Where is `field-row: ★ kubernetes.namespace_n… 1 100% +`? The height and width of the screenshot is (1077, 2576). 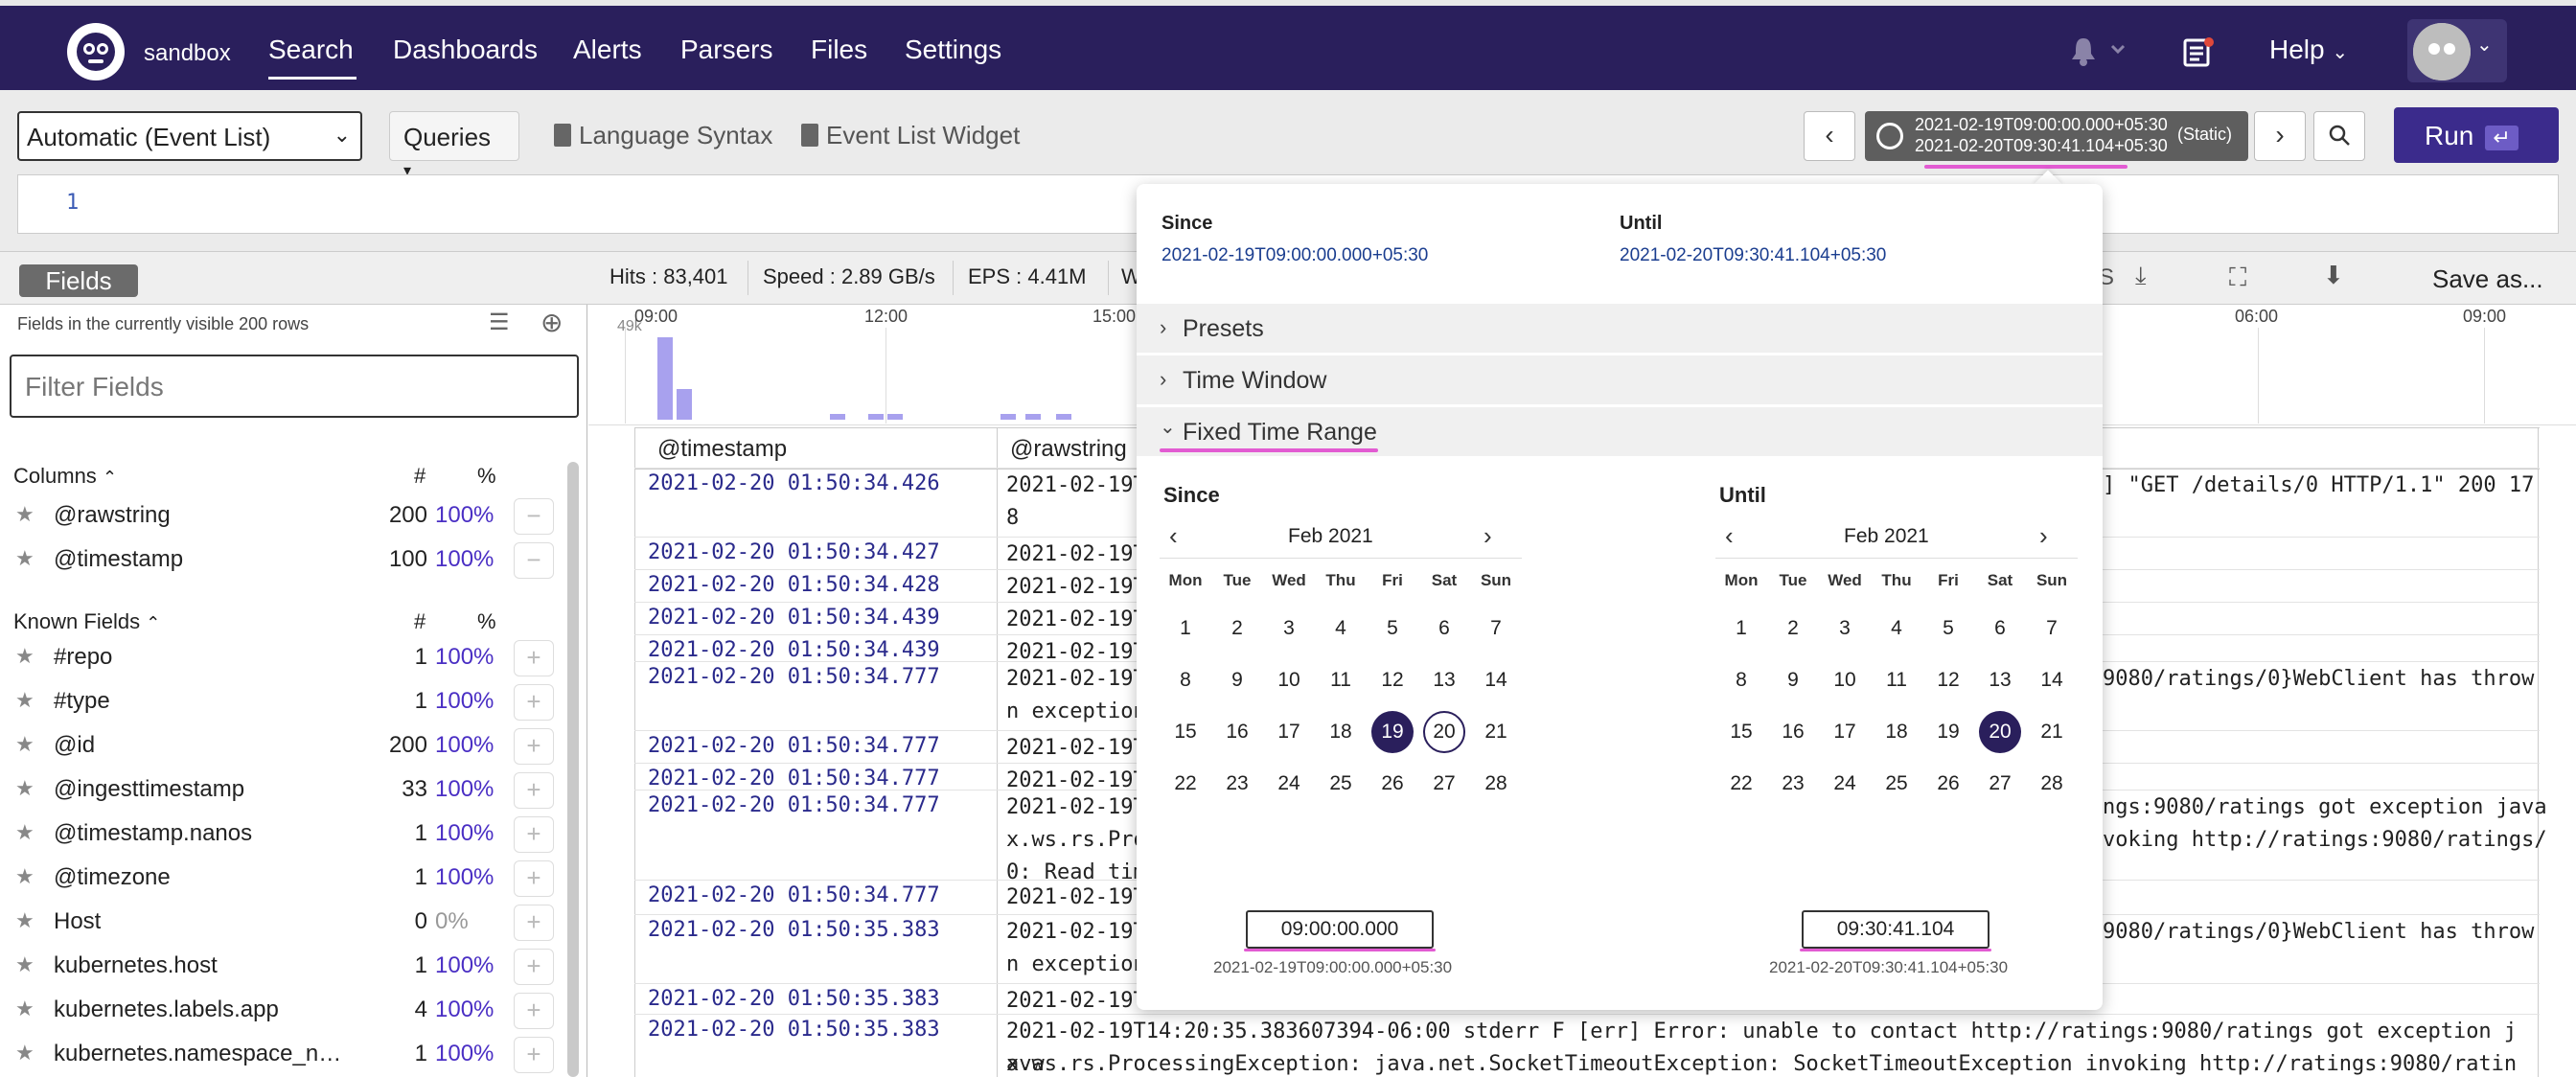
field-row: ★ kubernetes.namespace_n… 1 100% + is located at coordinates (282, 1056).